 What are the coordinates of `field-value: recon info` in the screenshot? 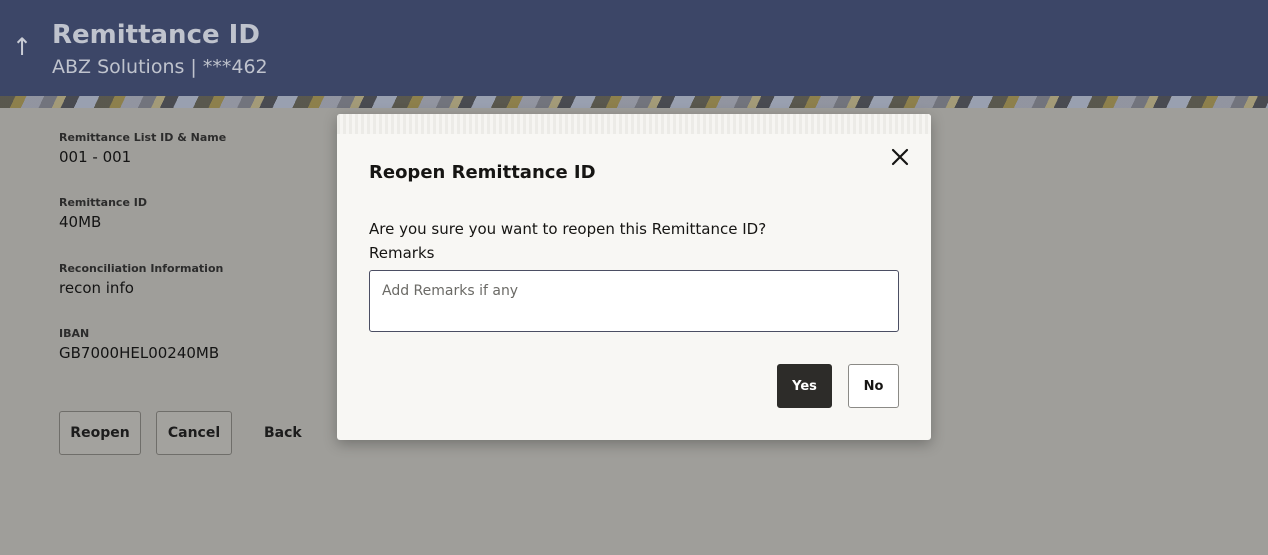 It's located at (96, 288).